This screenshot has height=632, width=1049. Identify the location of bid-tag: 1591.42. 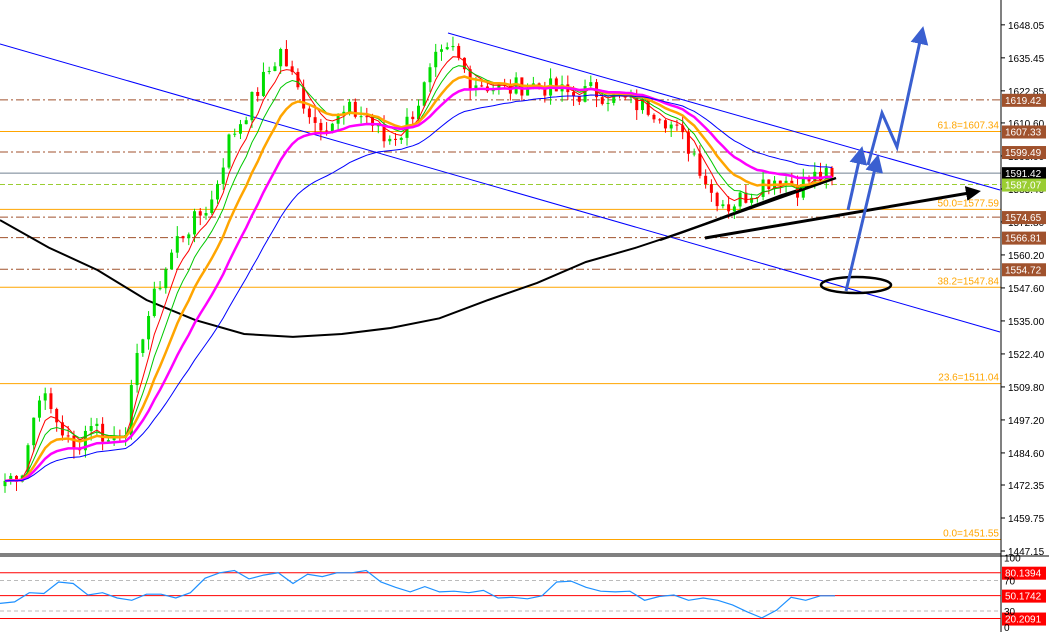
(1023, 174).